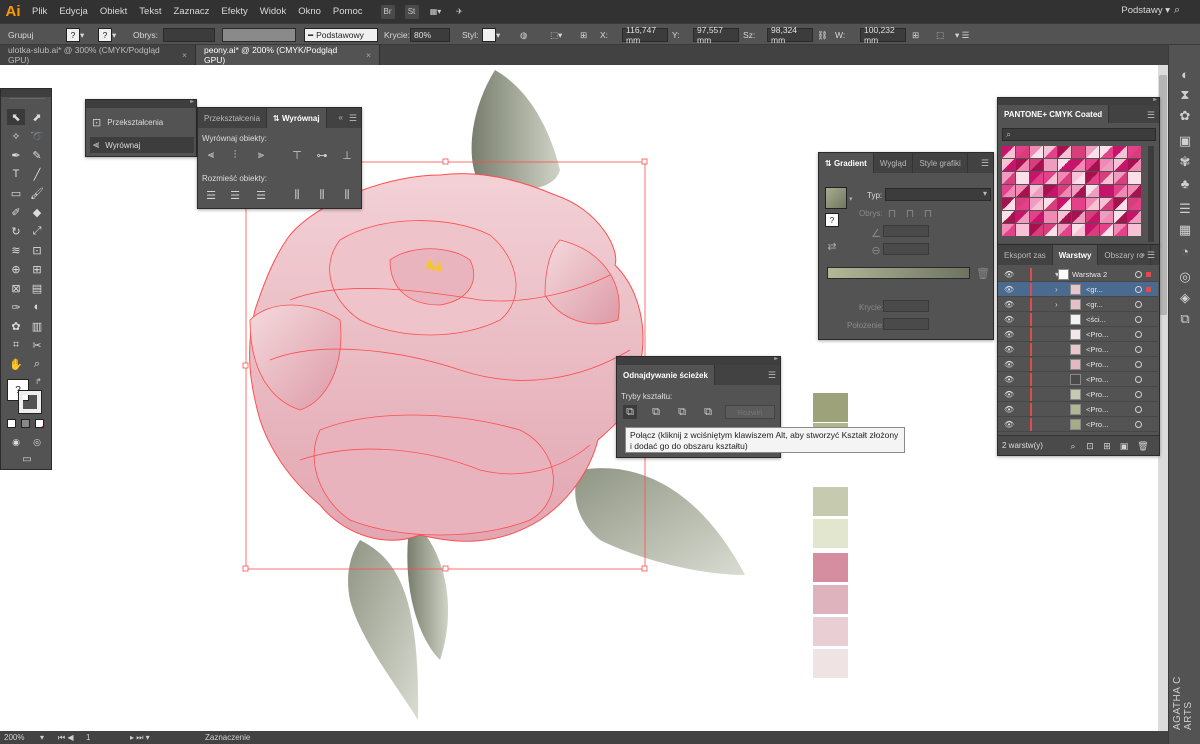  I want to click on menu-object: Obiekt, so click(113, 11).